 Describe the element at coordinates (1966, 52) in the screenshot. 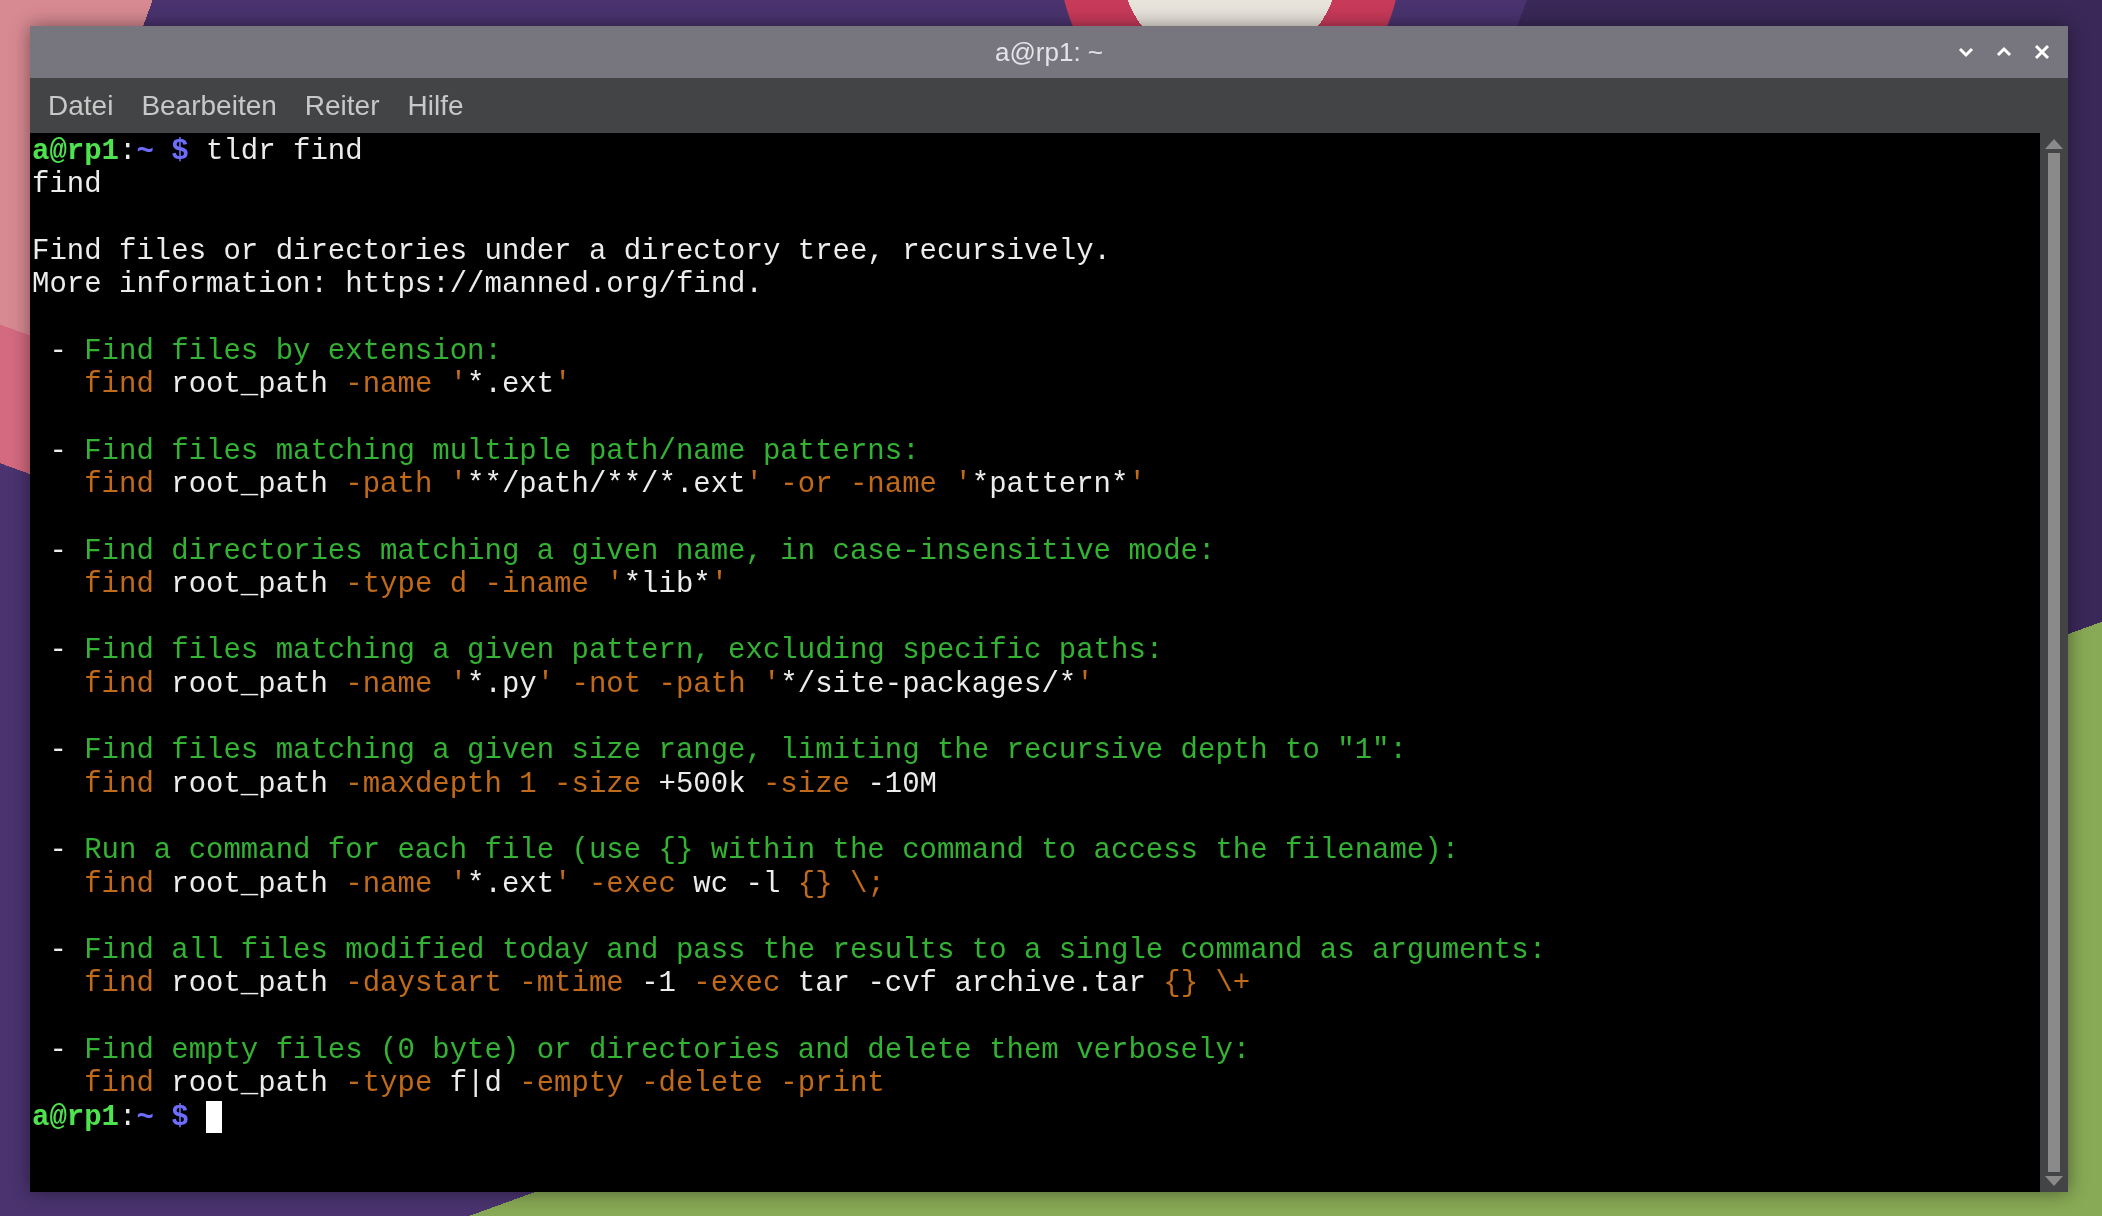

I see `chevron-down-icon` at that location.